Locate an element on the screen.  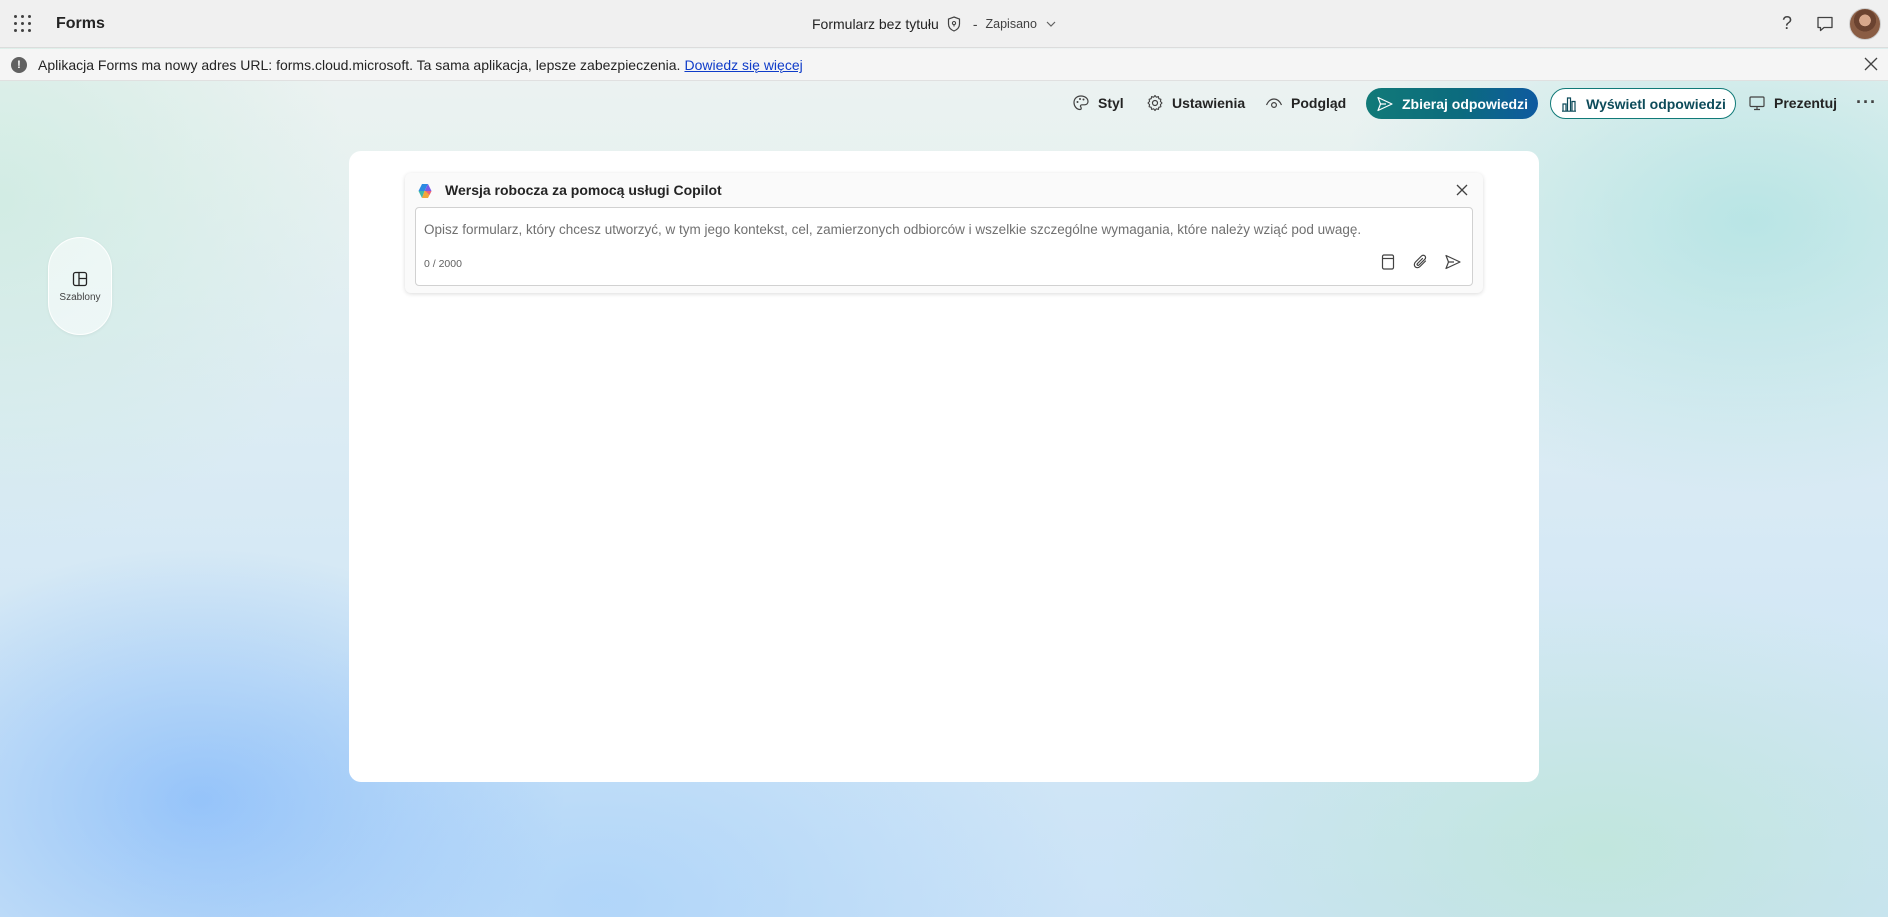
templates-icon is located at coordinates (80, 278).